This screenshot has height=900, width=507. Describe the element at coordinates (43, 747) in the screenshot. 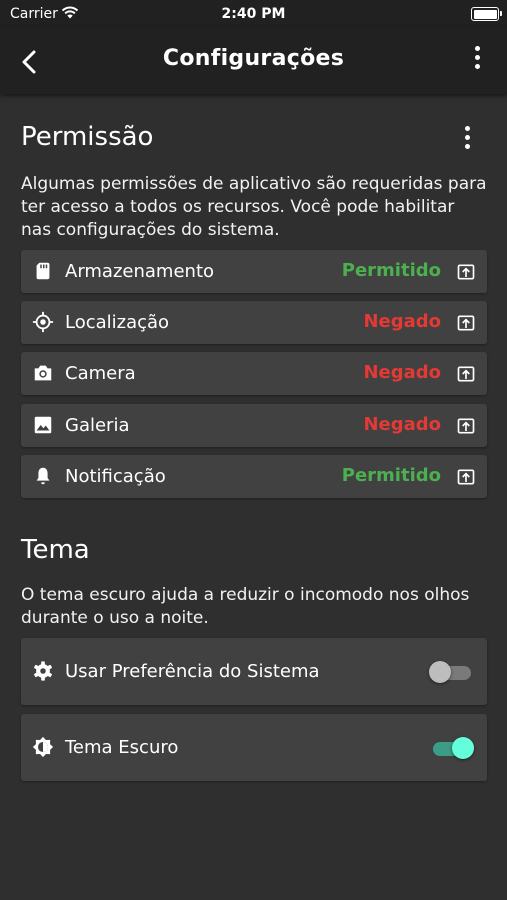

I see `brightness-icon` at that location.